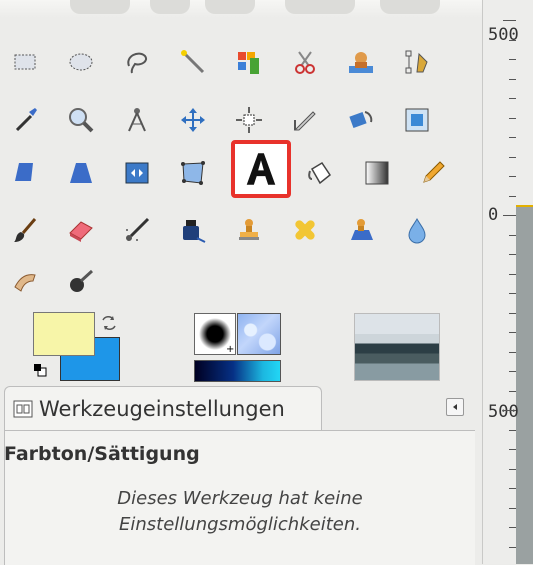 The height and width of the screenshot is (565, 533). Describe the element at coordinates (259, 334) in the screenshot. I see `pattern-preview` at that location.